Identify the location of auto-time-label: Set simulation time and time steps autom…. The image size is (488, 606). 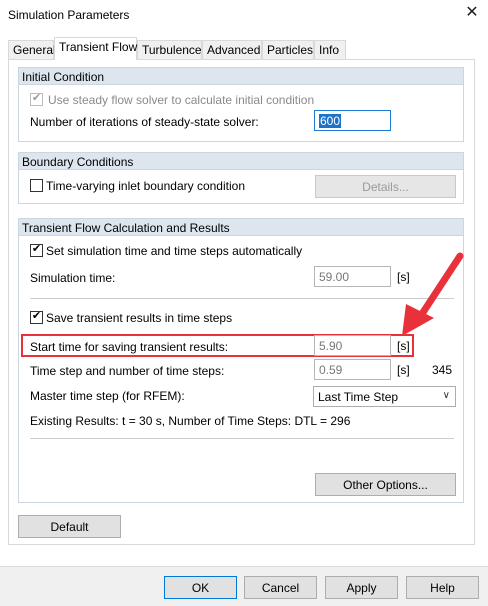
(174, 251).